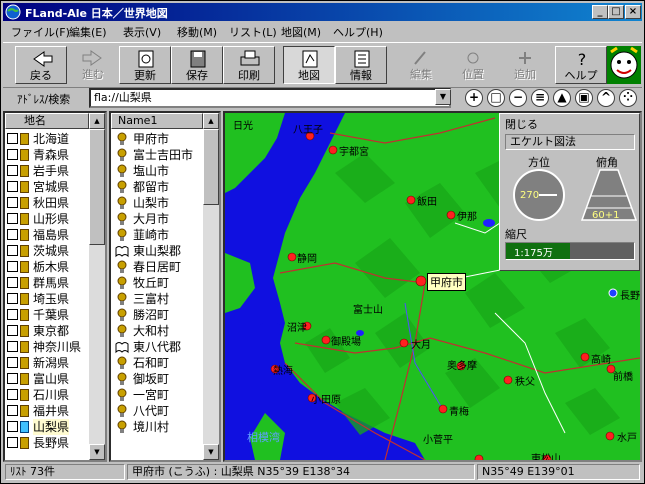  What do you see at coordinates (270, 98) in the screenshot?
I see `address-input: fla://山梨県` at bounding box center [270, 98].